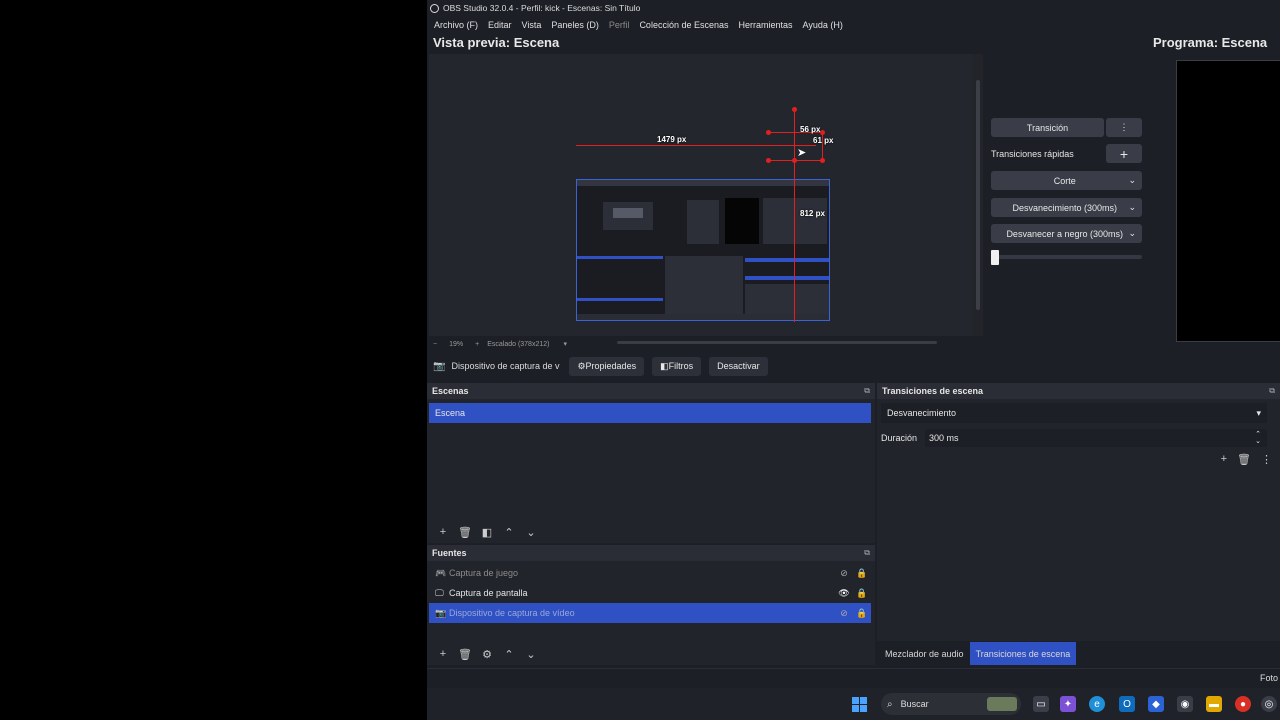 This screenshot has width=1280, height=720. I want to click on dropdown-arrow-icon: ▾, so click(1258, 412).